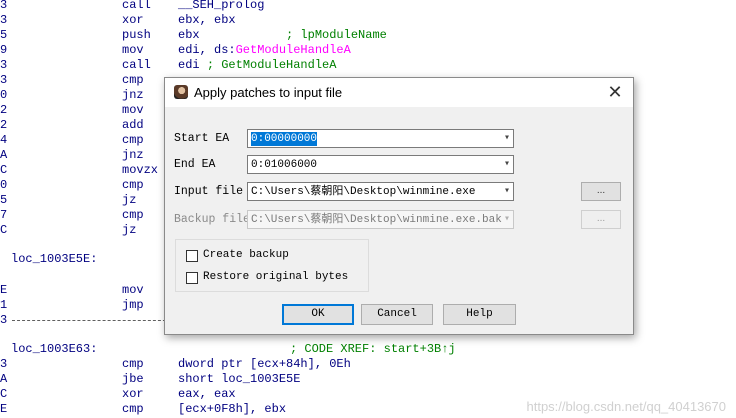 The height and width of the screenshot is (418, 736). What do you see at coordinates (268, 92) in the screenshot?
I see `dialog-title: Apply patches to input file` at bounding box center [268, 92].